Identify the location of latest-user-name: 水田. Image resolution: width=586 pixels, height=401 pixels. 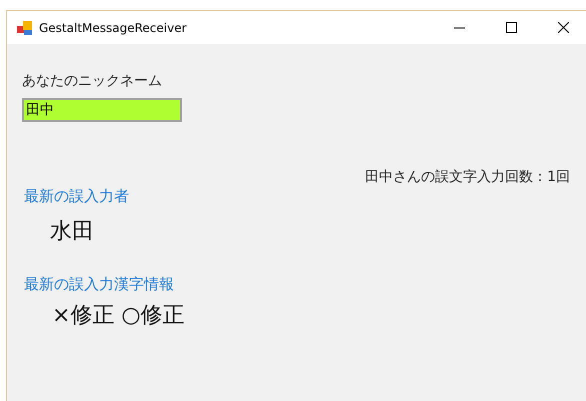
(72, 232).